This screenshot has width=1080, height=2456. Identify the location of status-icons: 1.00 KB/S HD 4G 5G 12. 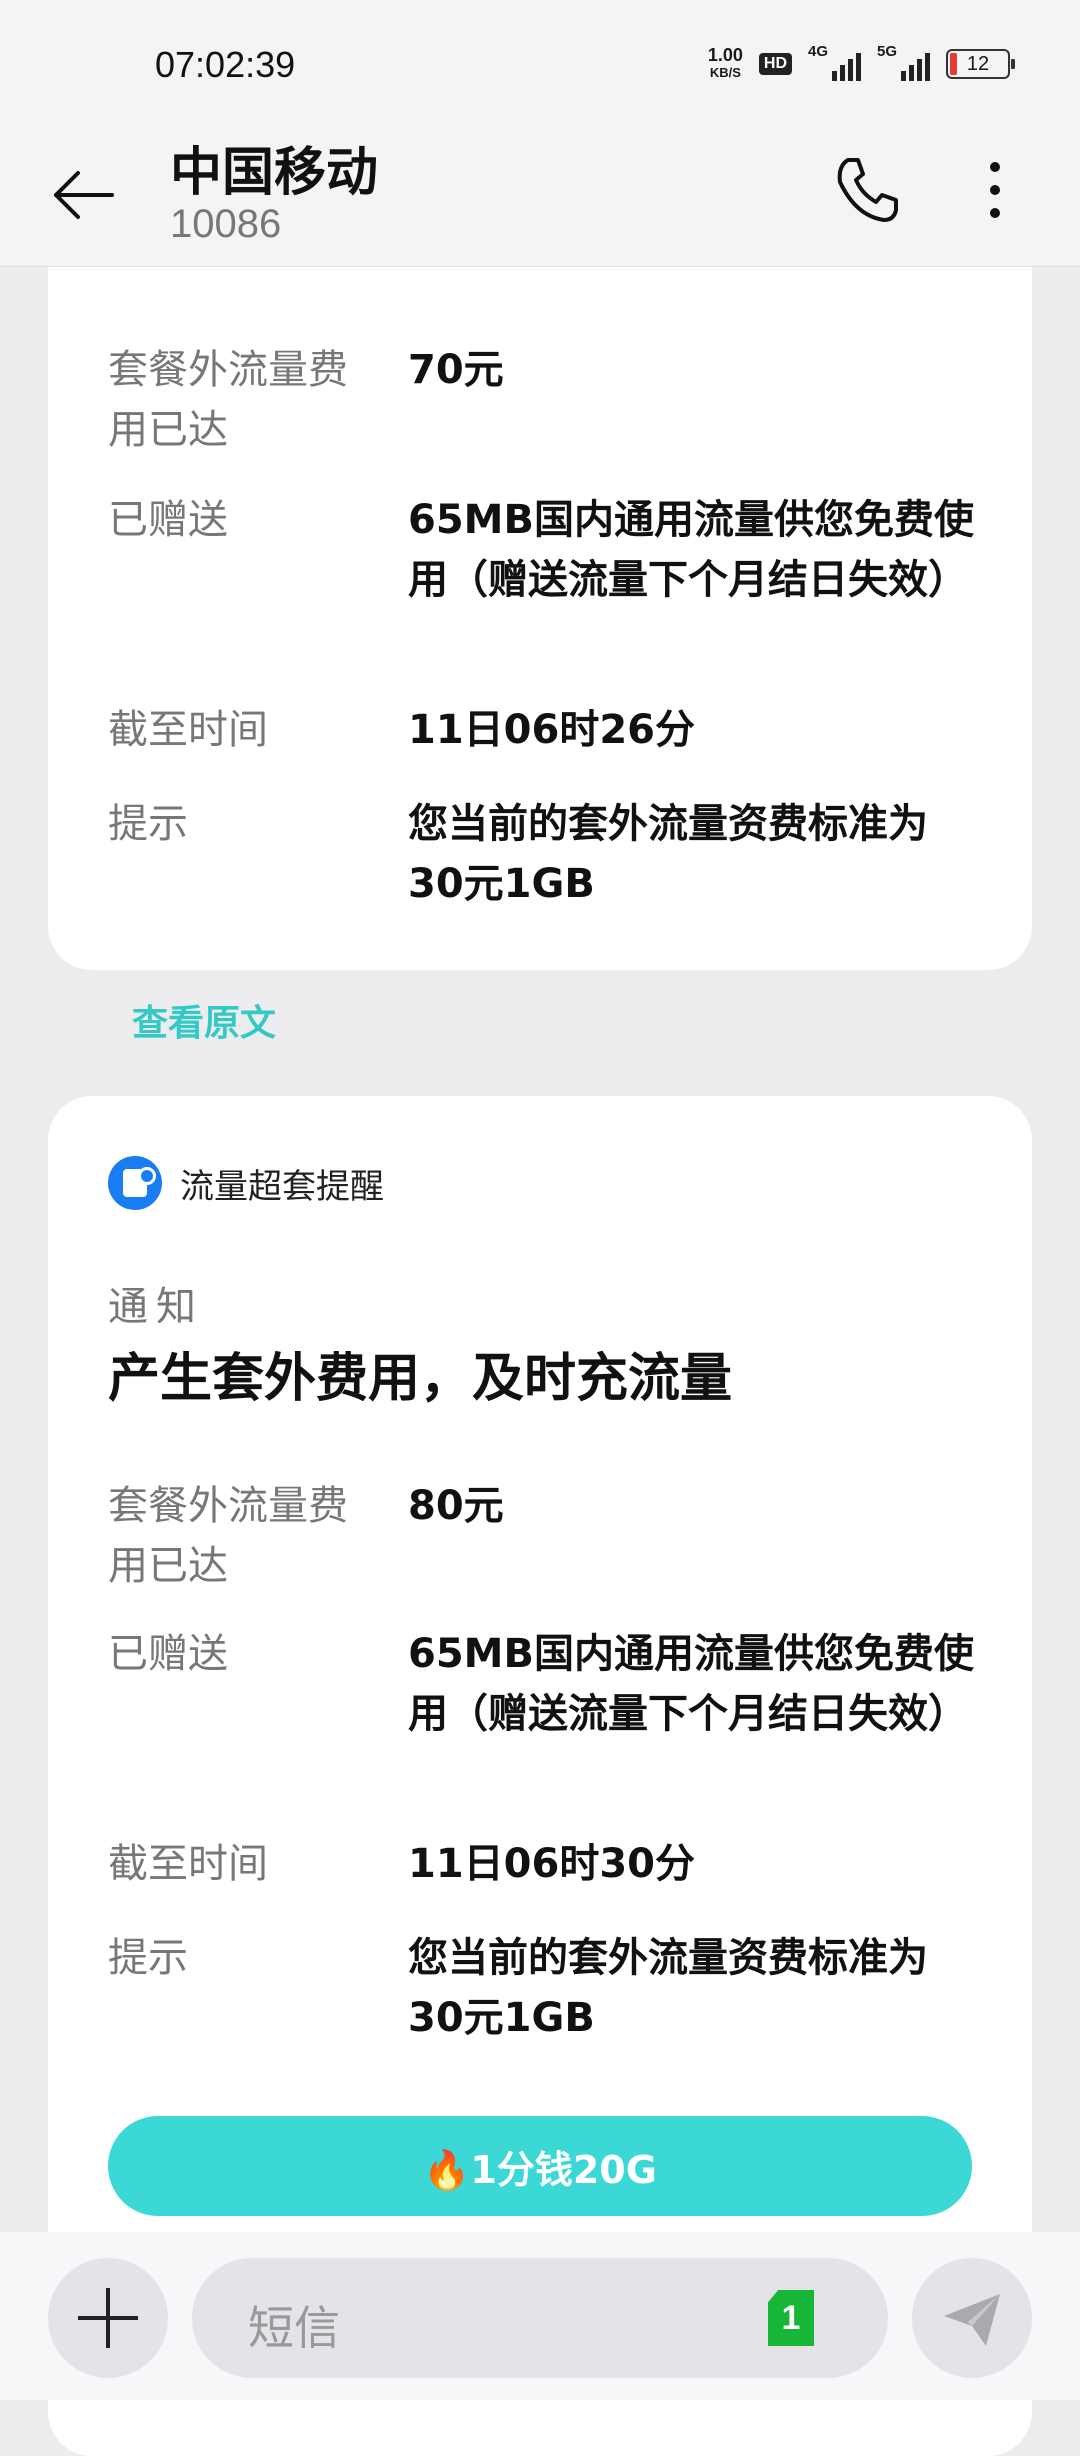
(861, 63).